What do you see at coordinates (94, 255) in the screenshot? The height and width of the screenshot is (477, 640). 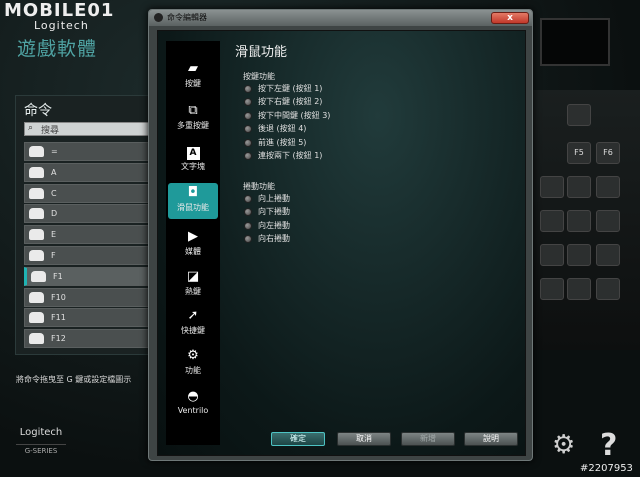 I see `command-item: F` at bounding box center [94, 255].